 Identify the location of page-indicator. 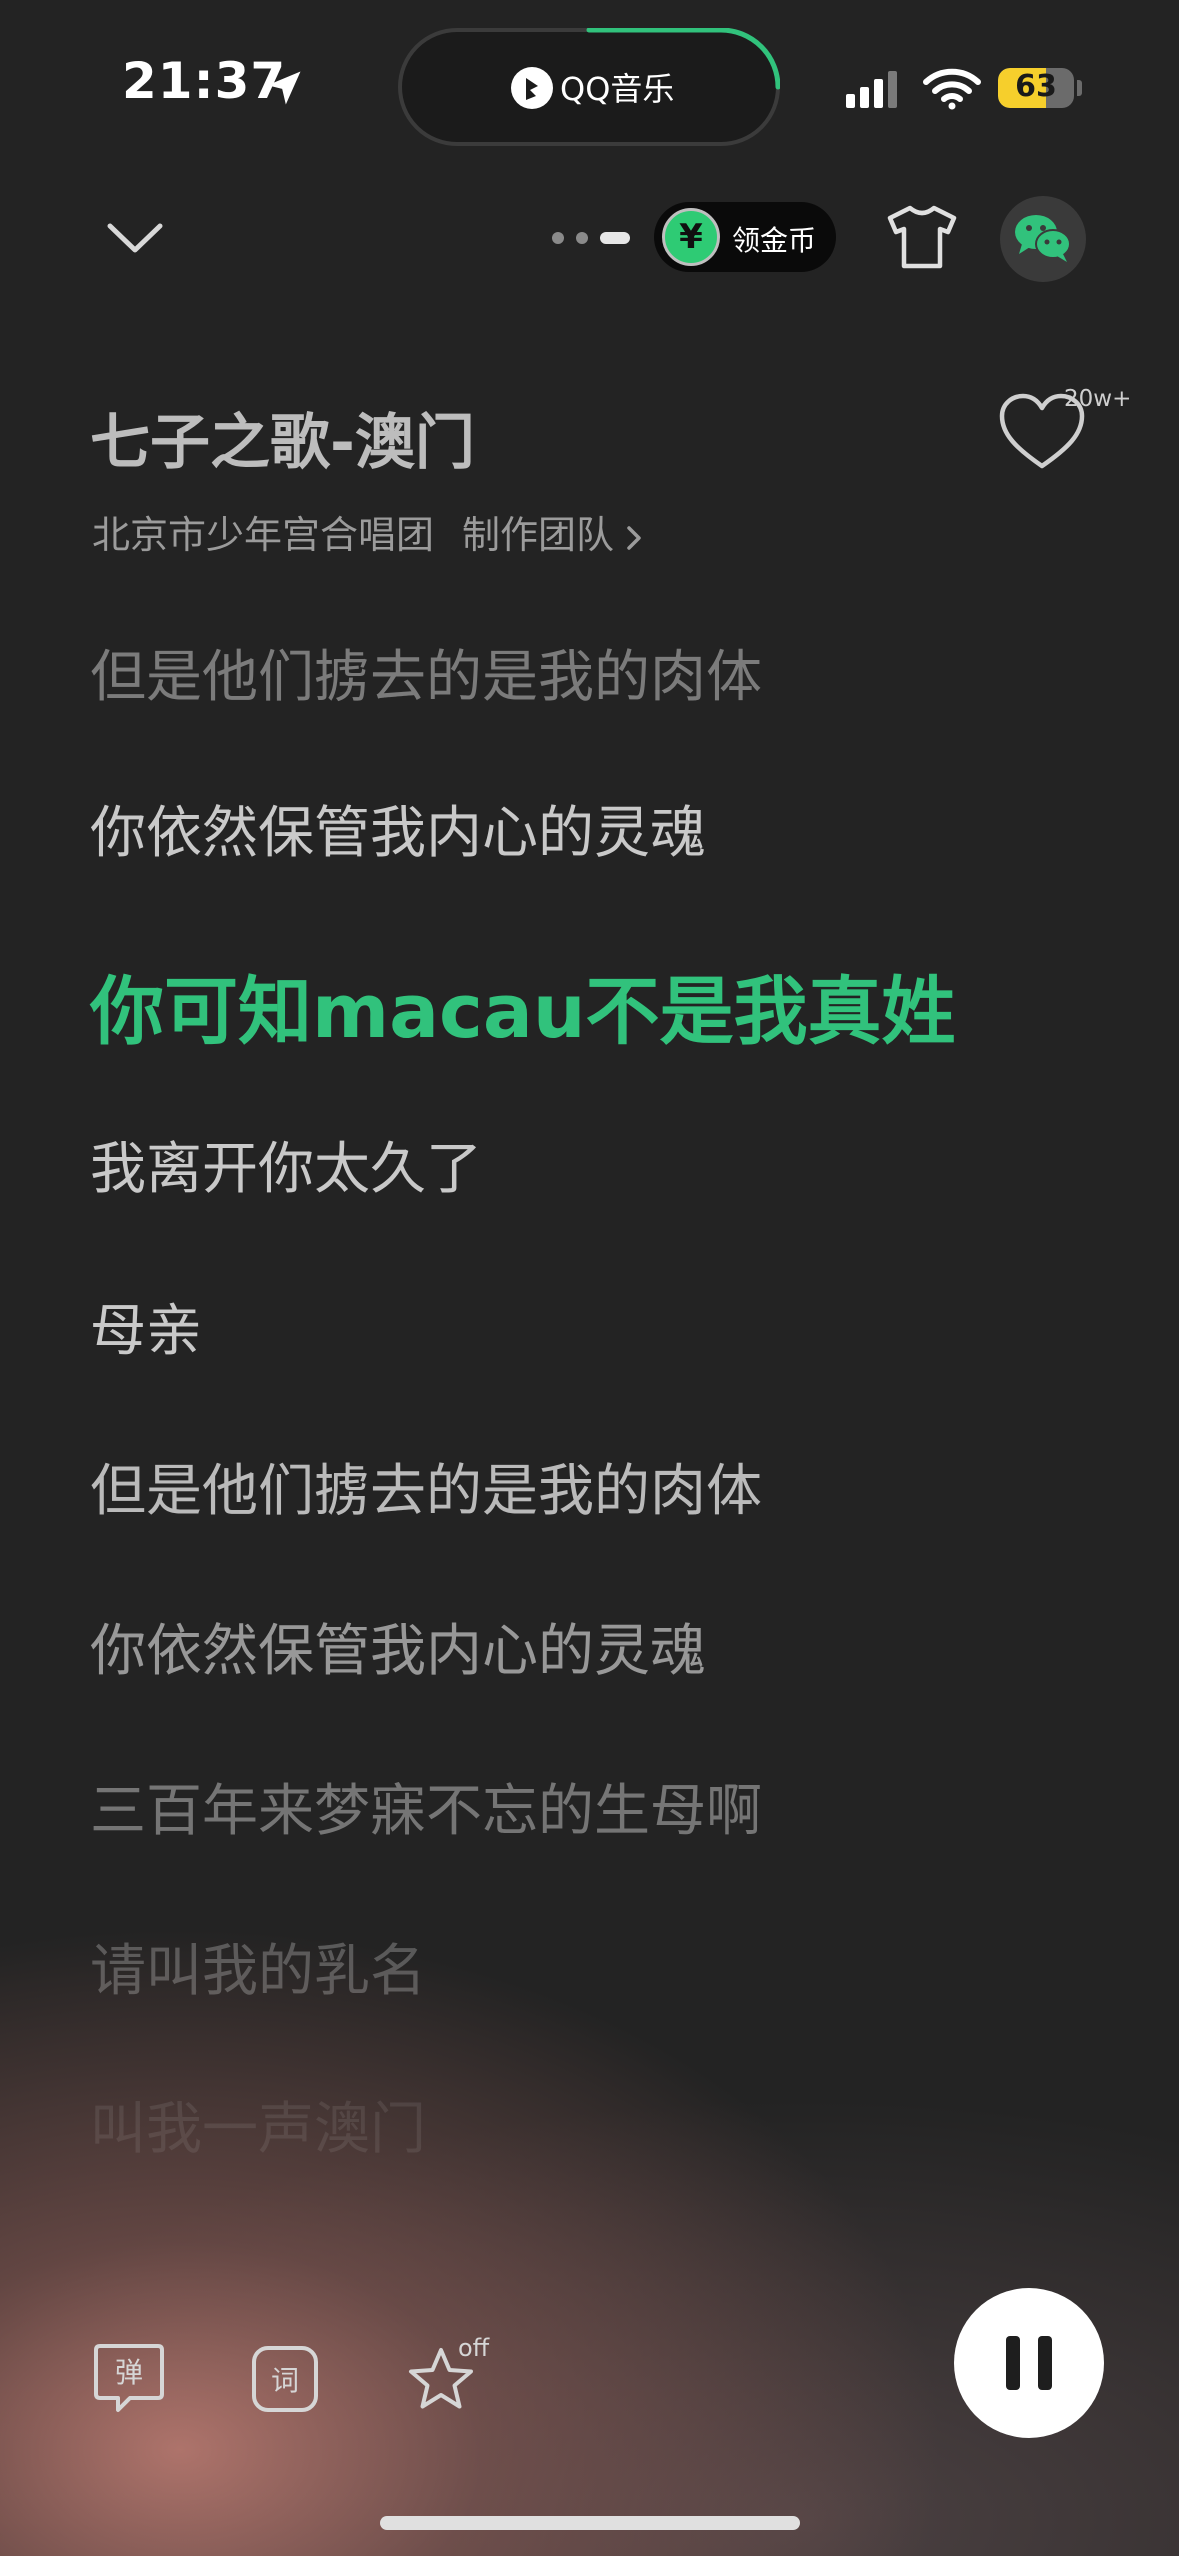
(591, 238).